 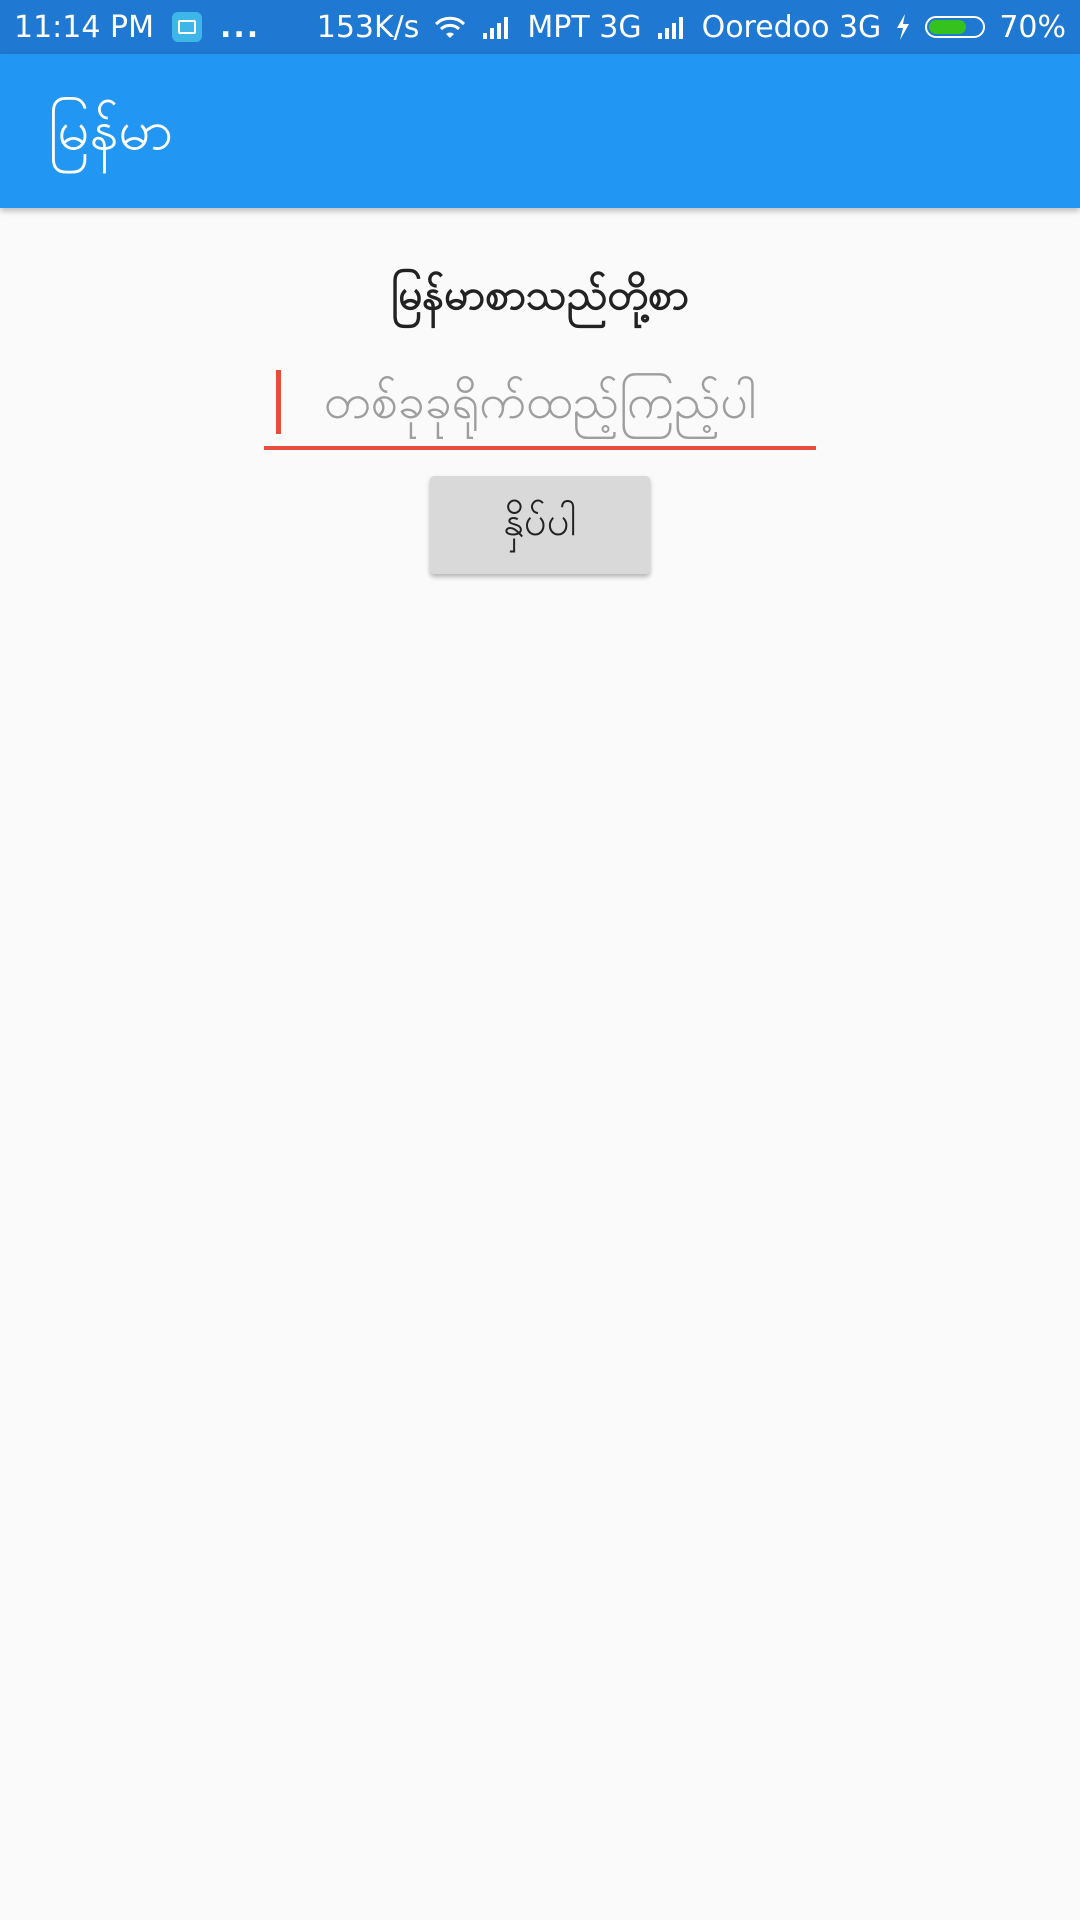 What do you see at coordinates (540, 131) in the screenshot?
I see `app-bar: မြန်မာ` at bounding box center [540, 131].